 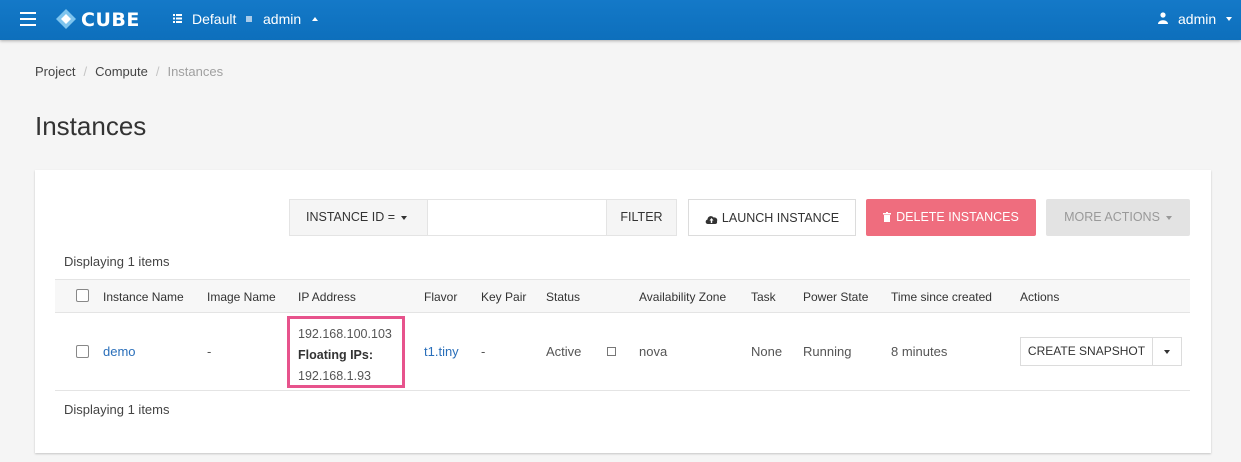 What do you see at coordinates (1086, 351) in the screenshot?
I see `create-snapshot-button: CREATE SNAPSHOT` at bounding box center [1086, 351].